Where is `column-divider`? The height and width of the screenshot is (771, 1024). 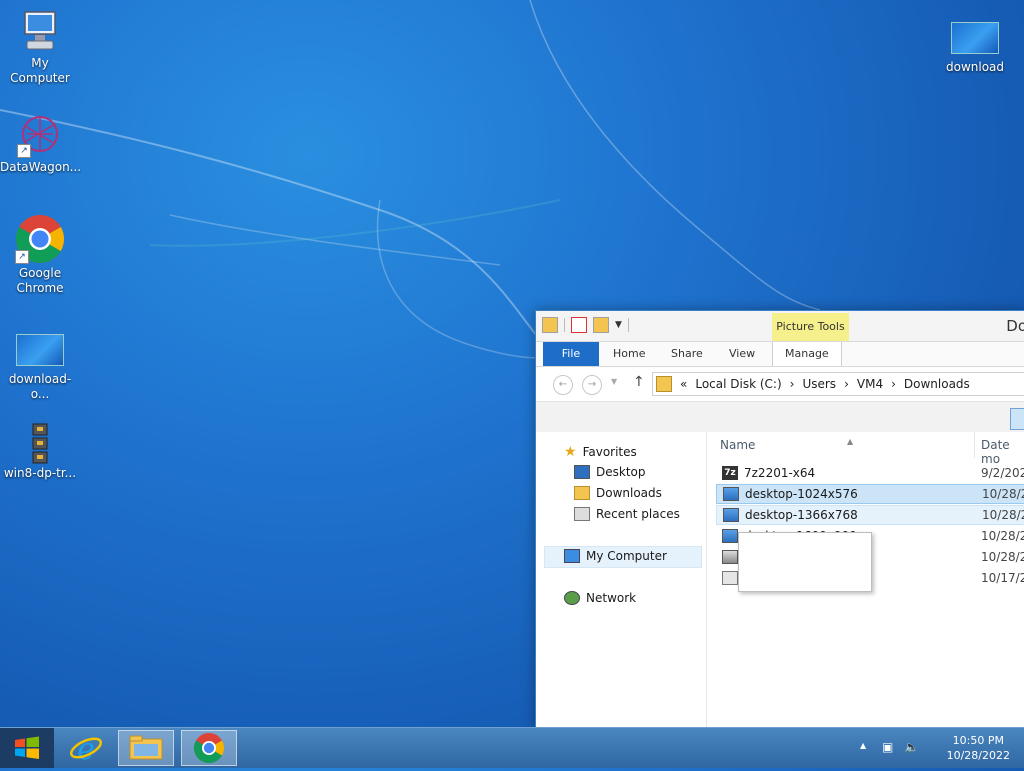
column-divider is located at coordinates (974, 445).